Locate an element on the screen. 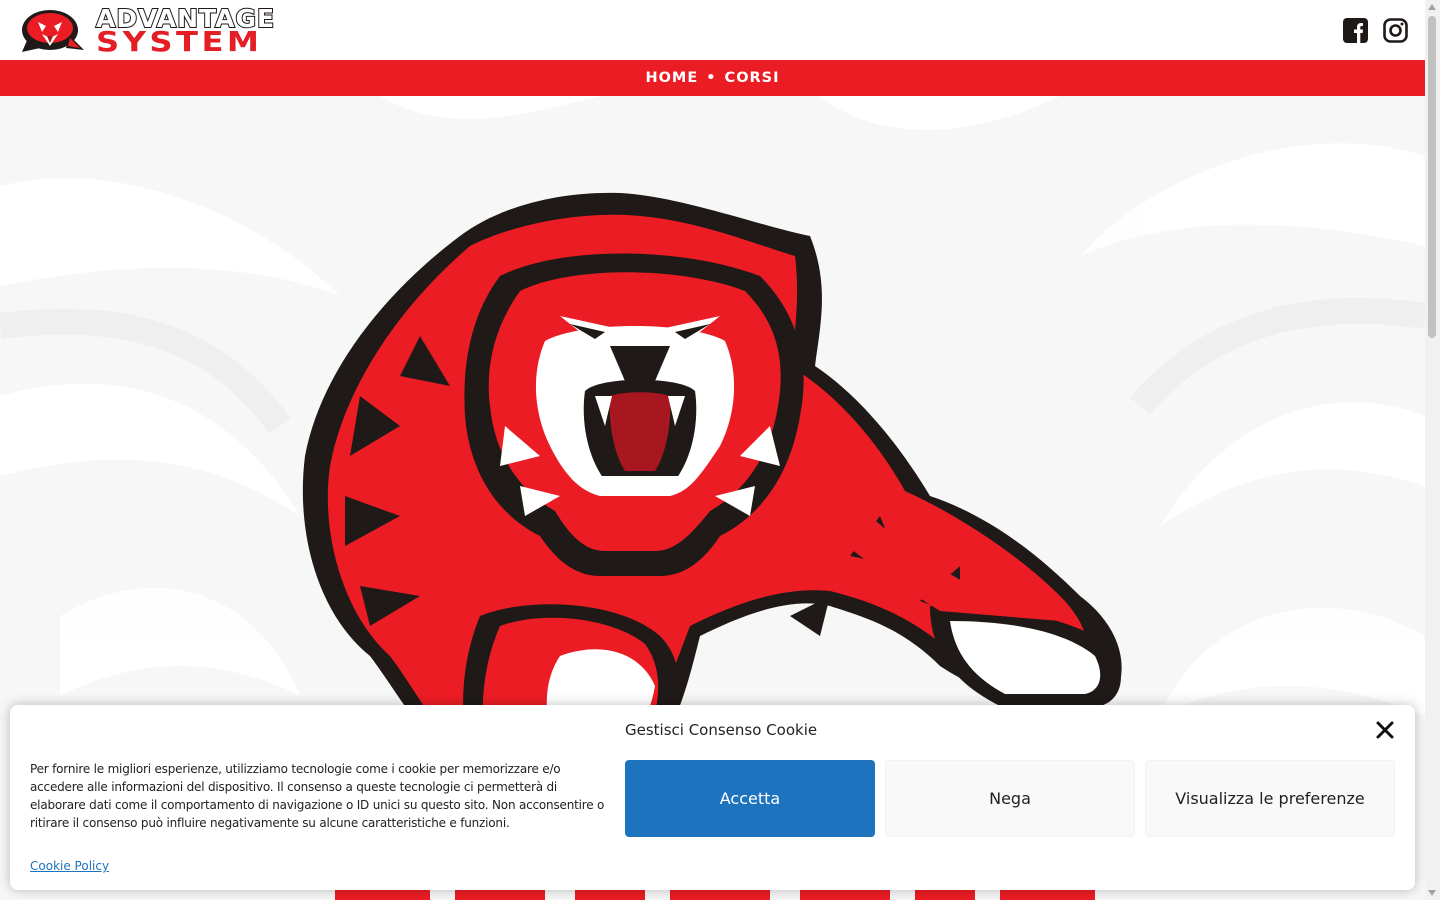 The image size is (1440, 900). cookie-banner-title: Gestisci Consenso Cookie is located at coordinates (721, 730).